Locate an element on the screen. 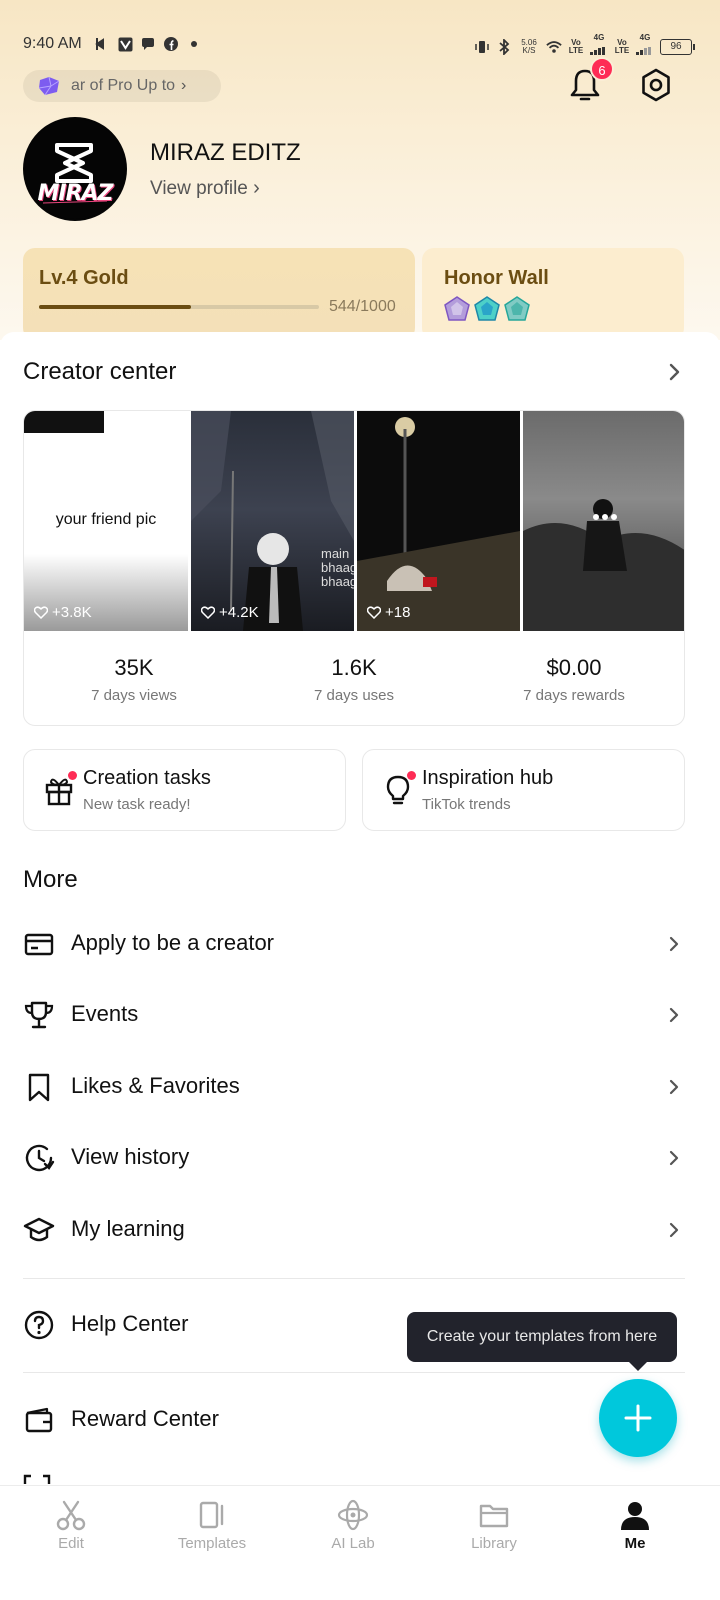 This screenshot has width=720, height=1600. volte-1: Vo LTE is located at coordinates (576, 46).